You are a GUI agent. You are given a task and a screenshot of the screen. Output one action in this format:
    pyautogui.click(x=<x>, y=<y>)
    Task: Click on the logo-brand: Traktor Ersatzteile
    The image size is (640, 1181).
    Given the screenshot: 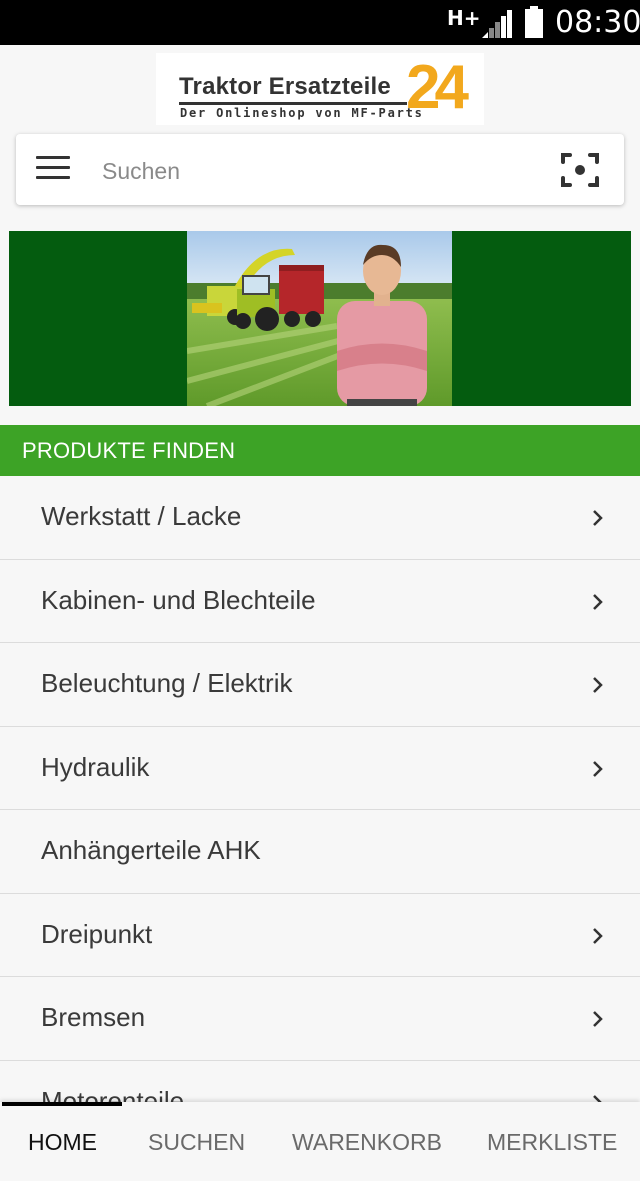 What is the action you would take?
    pyautogui.click(x=285, y=86)
    